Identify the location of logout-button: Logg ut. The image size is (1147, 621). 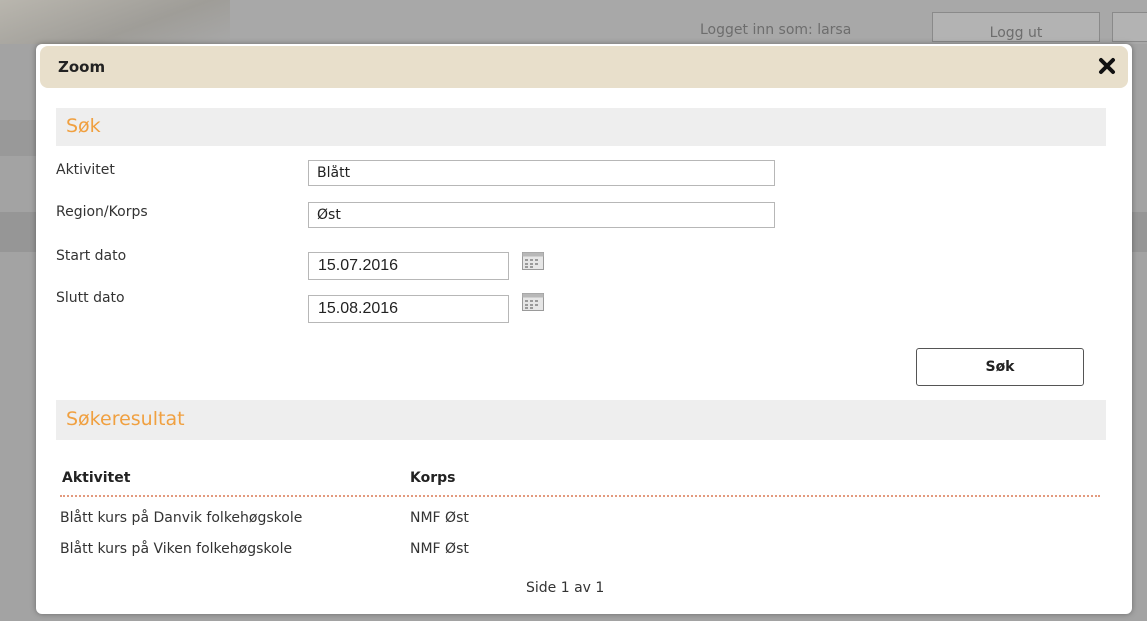
(1016, 27).